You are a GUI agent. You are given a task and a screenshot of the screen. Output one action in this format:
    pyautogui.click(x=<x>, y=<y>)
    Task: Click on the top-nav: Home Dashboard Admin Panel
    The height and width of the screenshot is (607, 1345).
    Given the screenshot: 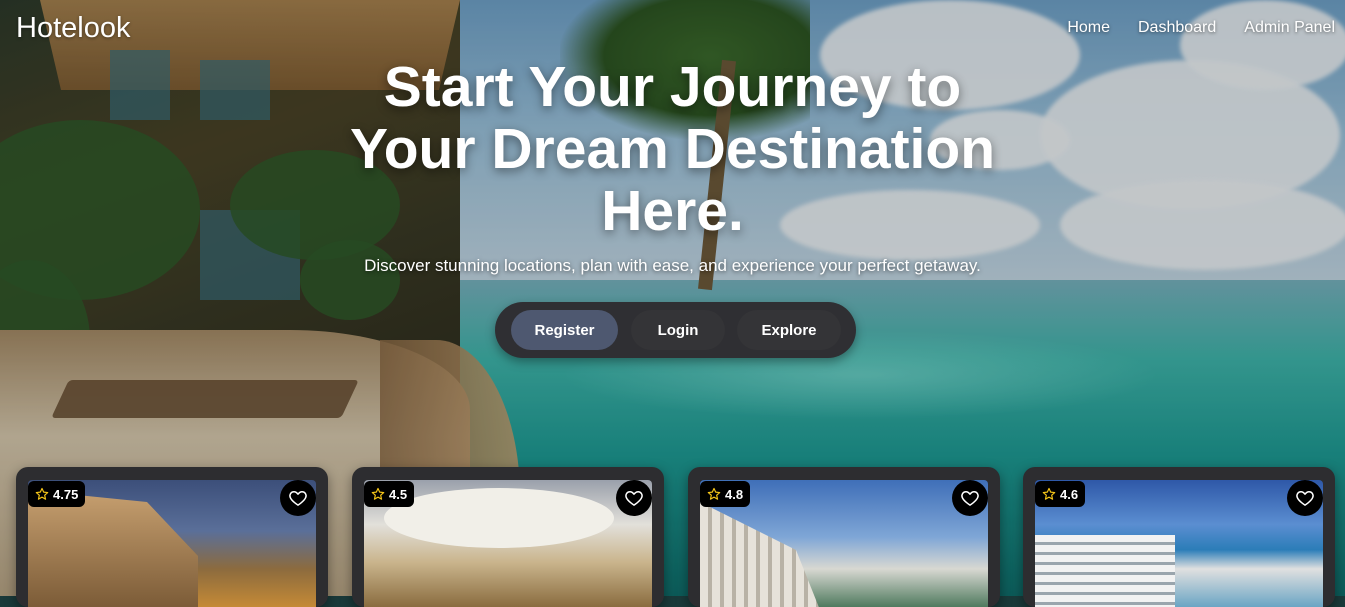 What is the action you would take?
    pyautogui.click(x=1201, y=28)
    